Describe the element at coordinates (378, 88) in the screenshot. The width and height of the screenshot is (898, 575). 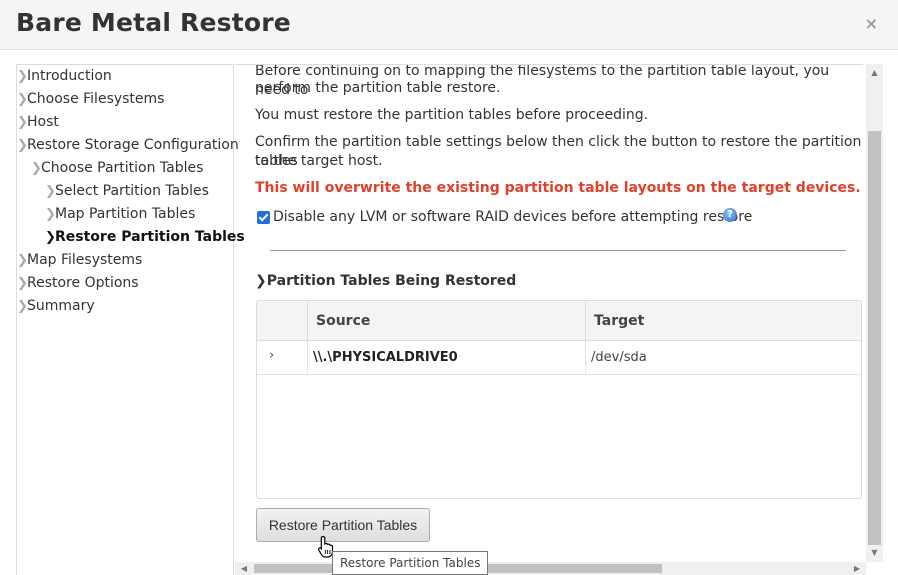
I see `intro-text-line2: perform the partition table restore.` at that location.